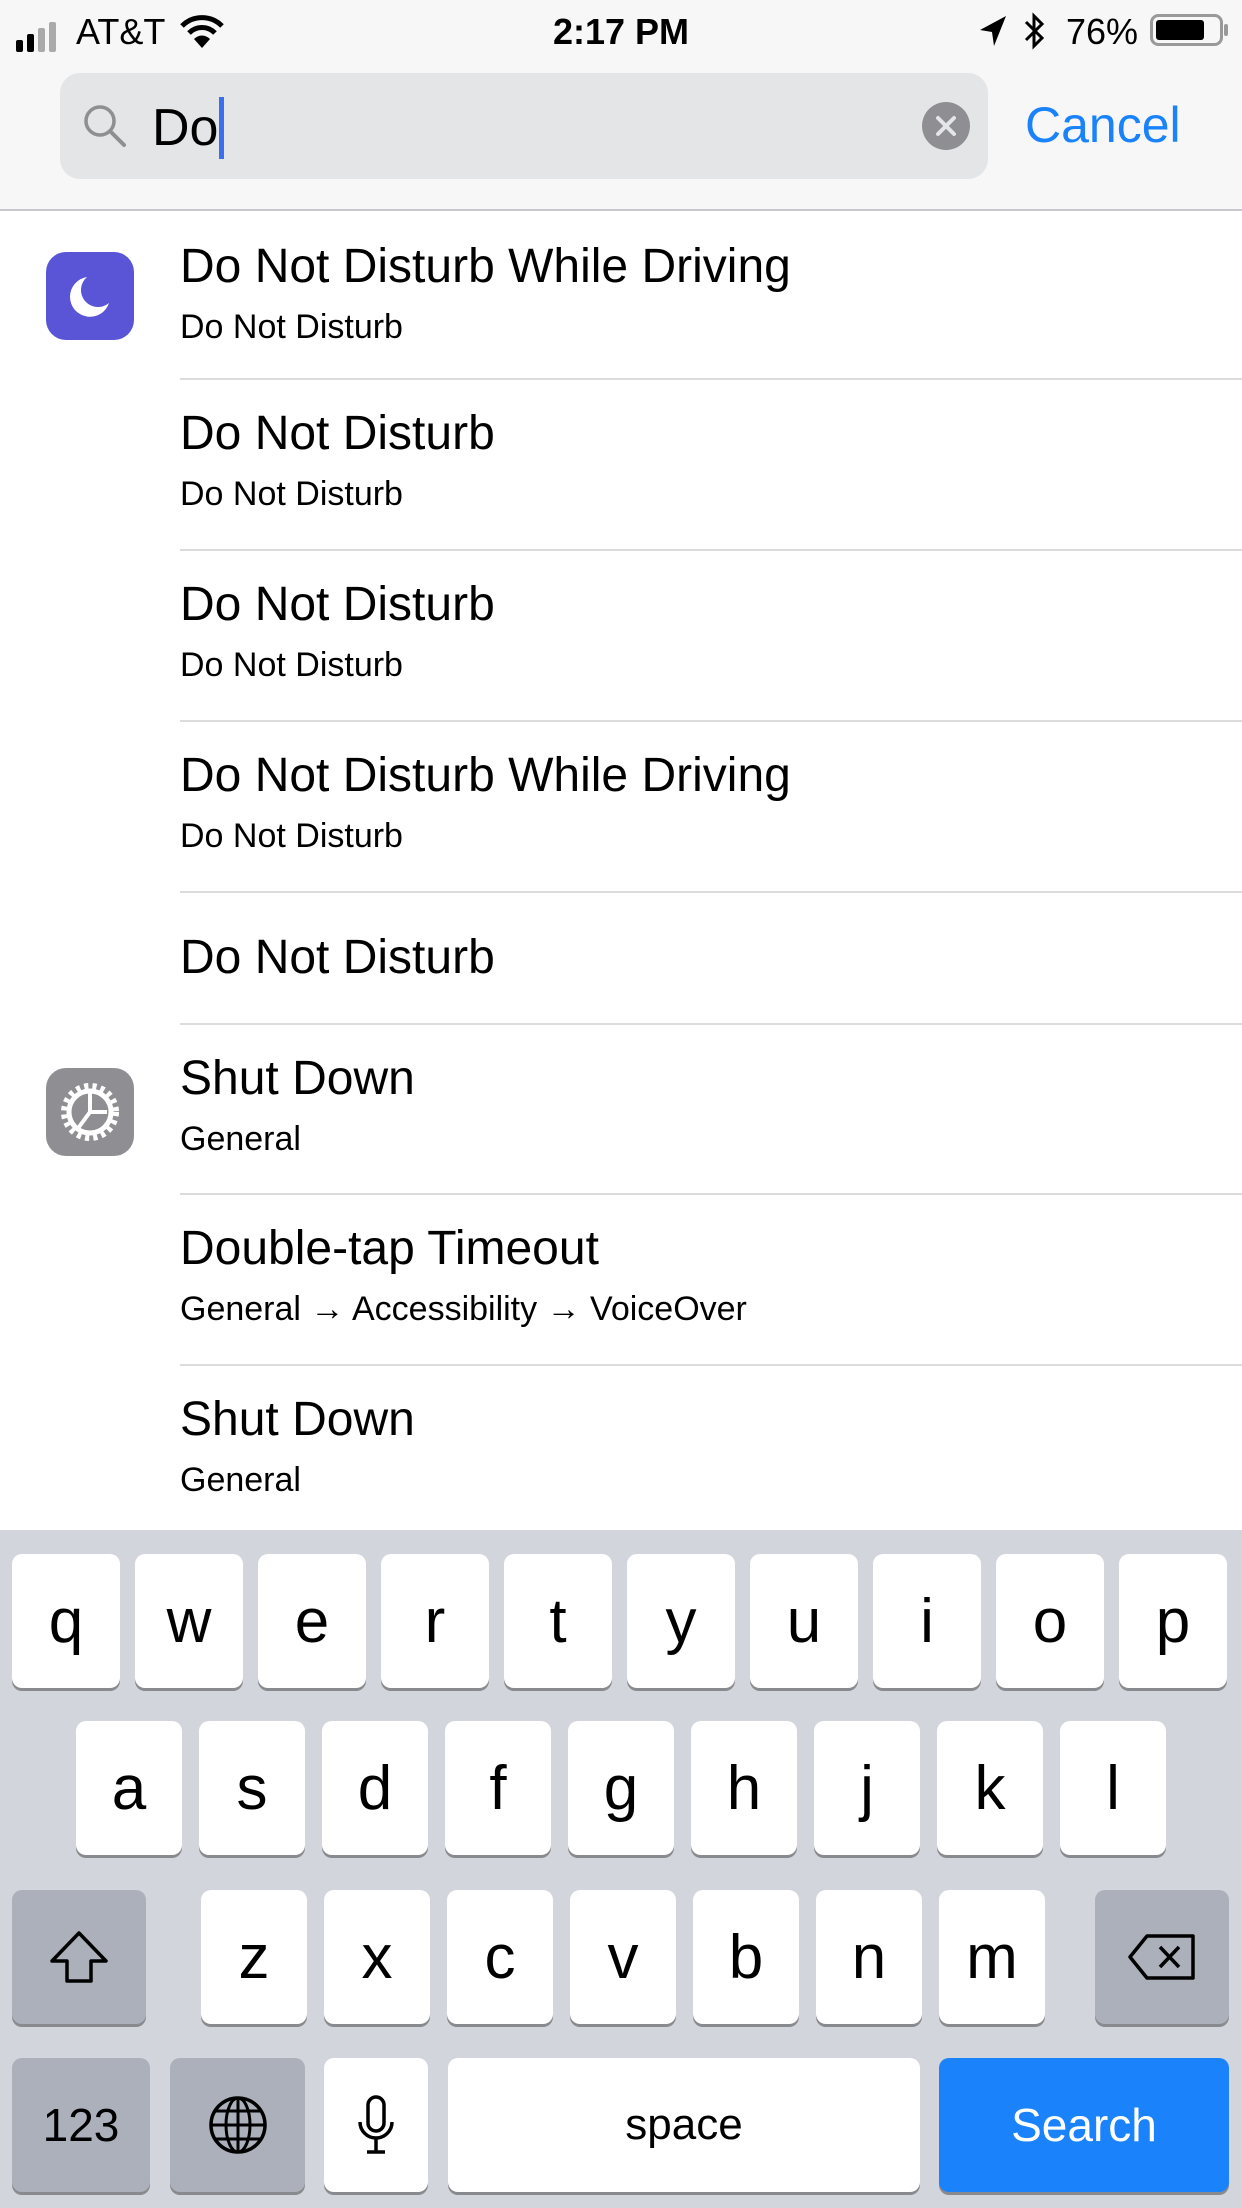 This screenshot has height=2208, width=1242. I want to click on key-d: d, so click(375, 1788).